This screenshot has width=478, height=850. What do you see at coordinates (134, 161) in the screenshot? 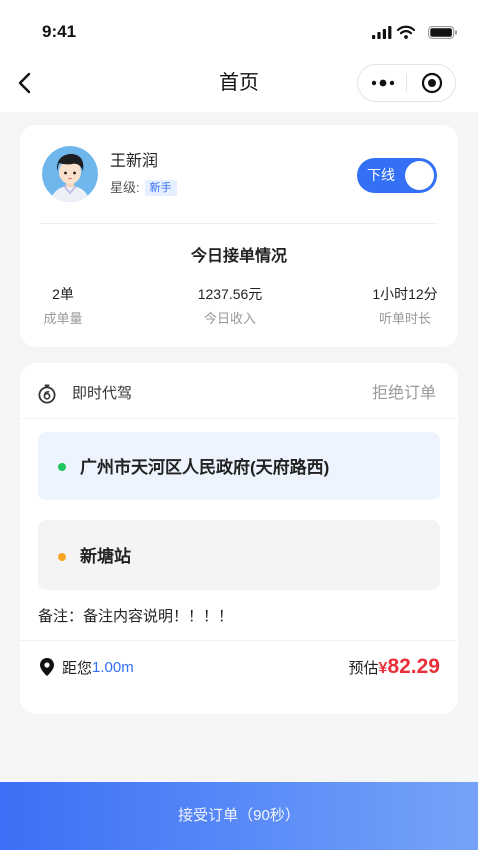
I see `driver-name: 王新润` at bounding box center [134, 161].